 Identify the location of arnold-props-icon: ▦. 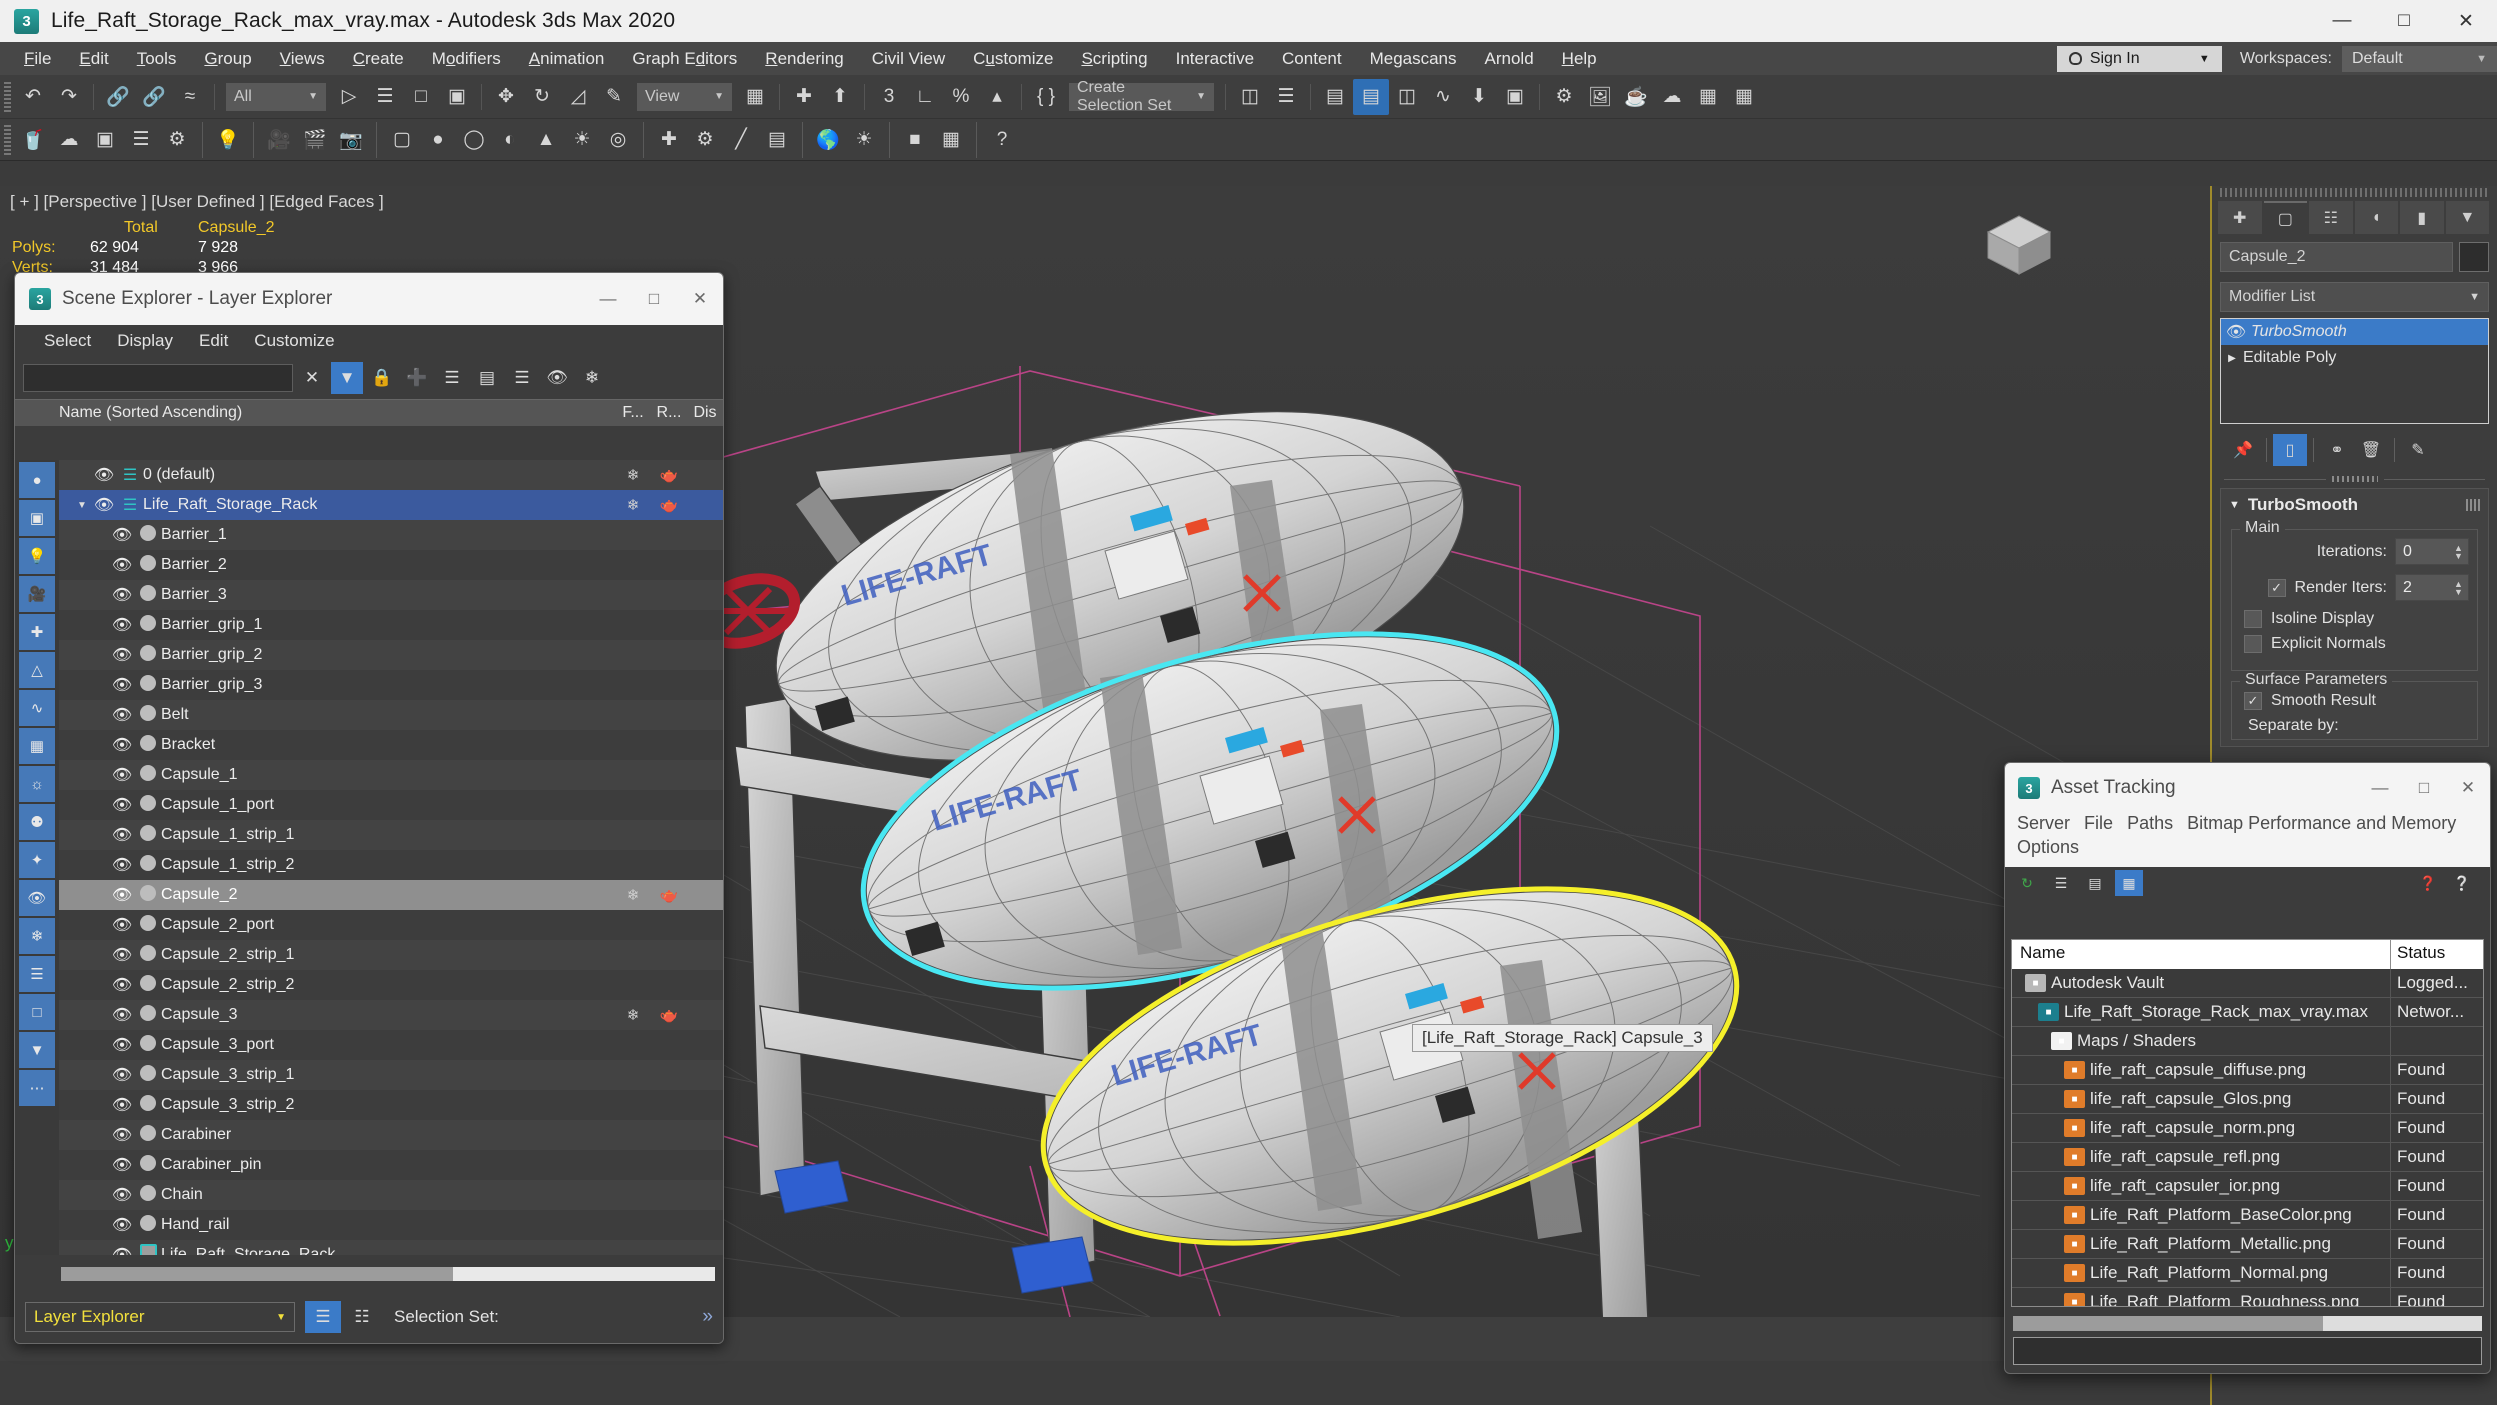
(951, 140).